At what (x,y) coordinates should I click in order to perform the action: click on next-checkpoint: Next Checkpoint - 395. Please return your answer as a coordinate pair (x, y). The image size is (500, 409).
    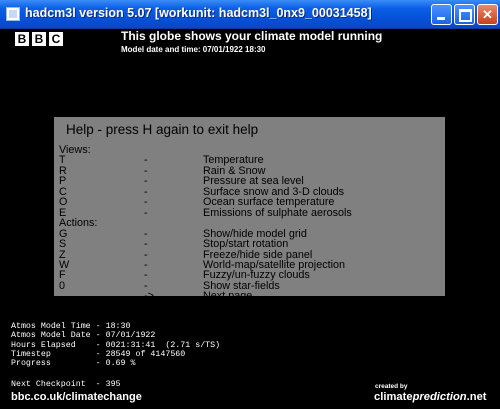
    Looking at the image, I should click on (66, 384).